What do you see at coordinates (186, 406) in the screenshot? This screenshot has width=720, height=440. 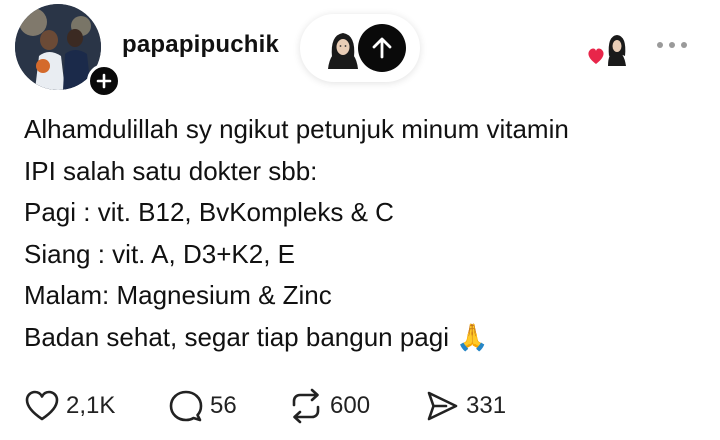 I see `speech-bubble-icon` at bounding box center [186, 406].